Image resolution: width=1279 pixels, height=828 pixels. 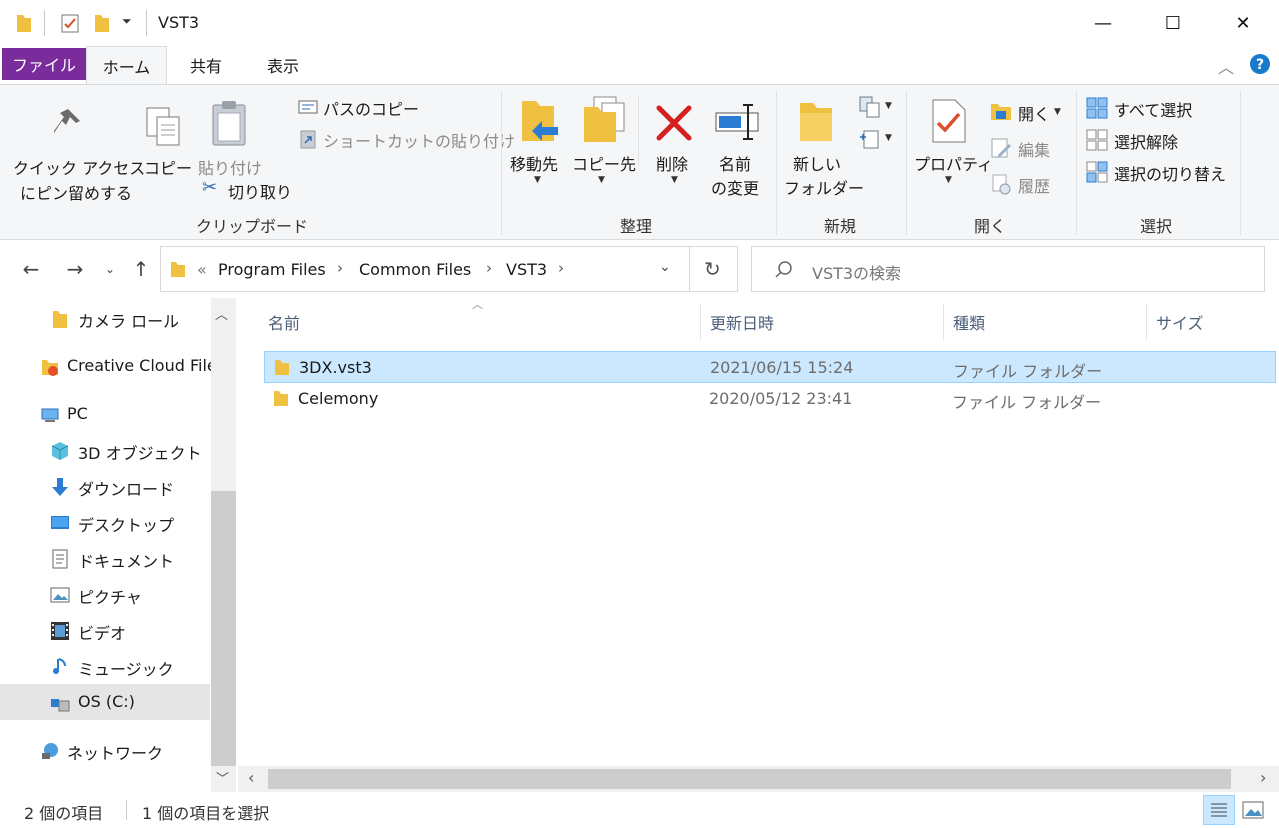 I want to click on nav-pane-scroll-thumb, so click(x=223, y=628).